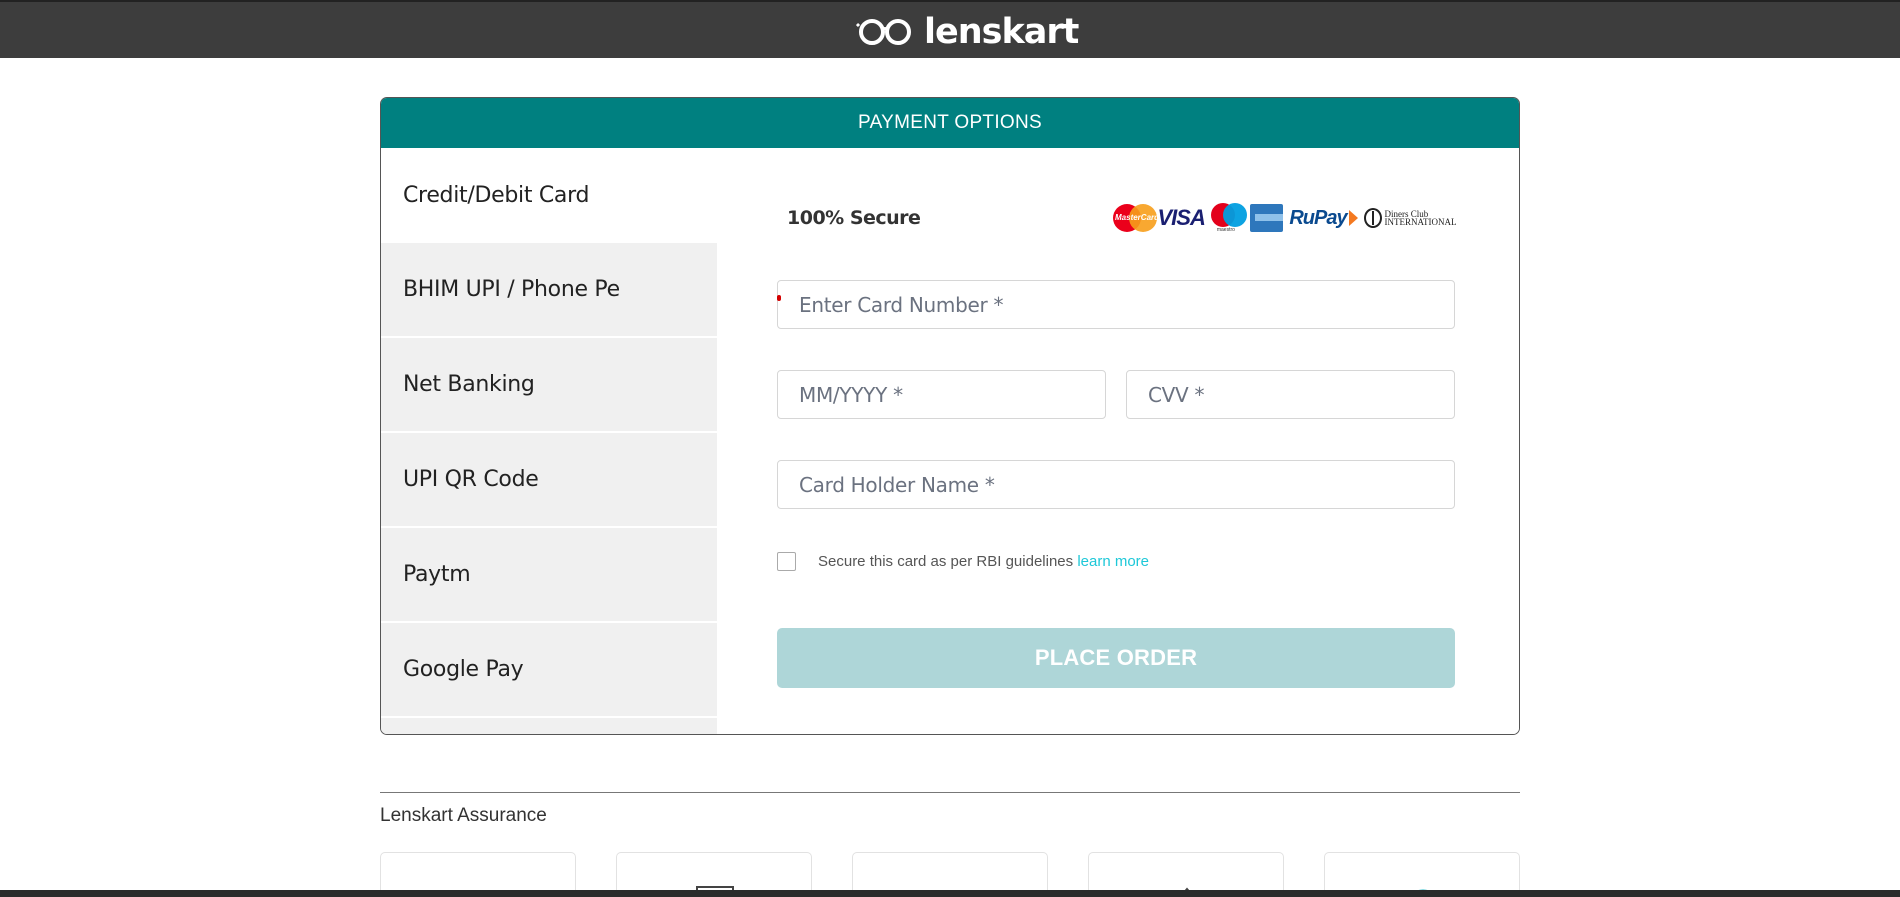 Image resolution: width=1900 pixels, height=897 pixels. What do you see at coordinates (549, 575) in the screenshot?
I see `tab-paytm: Paytm` at bounding box center [549, 575].